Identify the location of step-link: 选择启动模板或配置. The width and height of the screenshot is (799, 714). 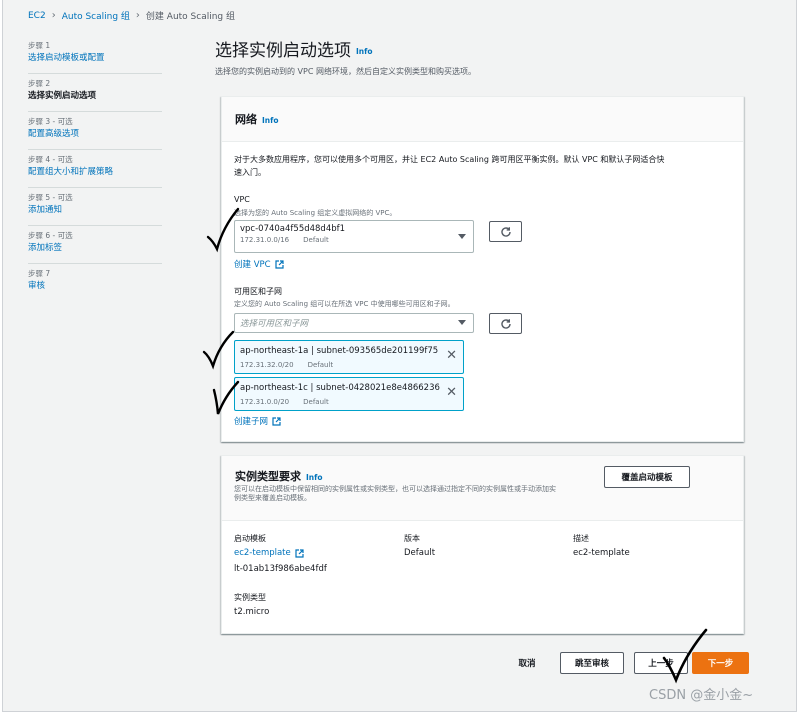
(95, 58).